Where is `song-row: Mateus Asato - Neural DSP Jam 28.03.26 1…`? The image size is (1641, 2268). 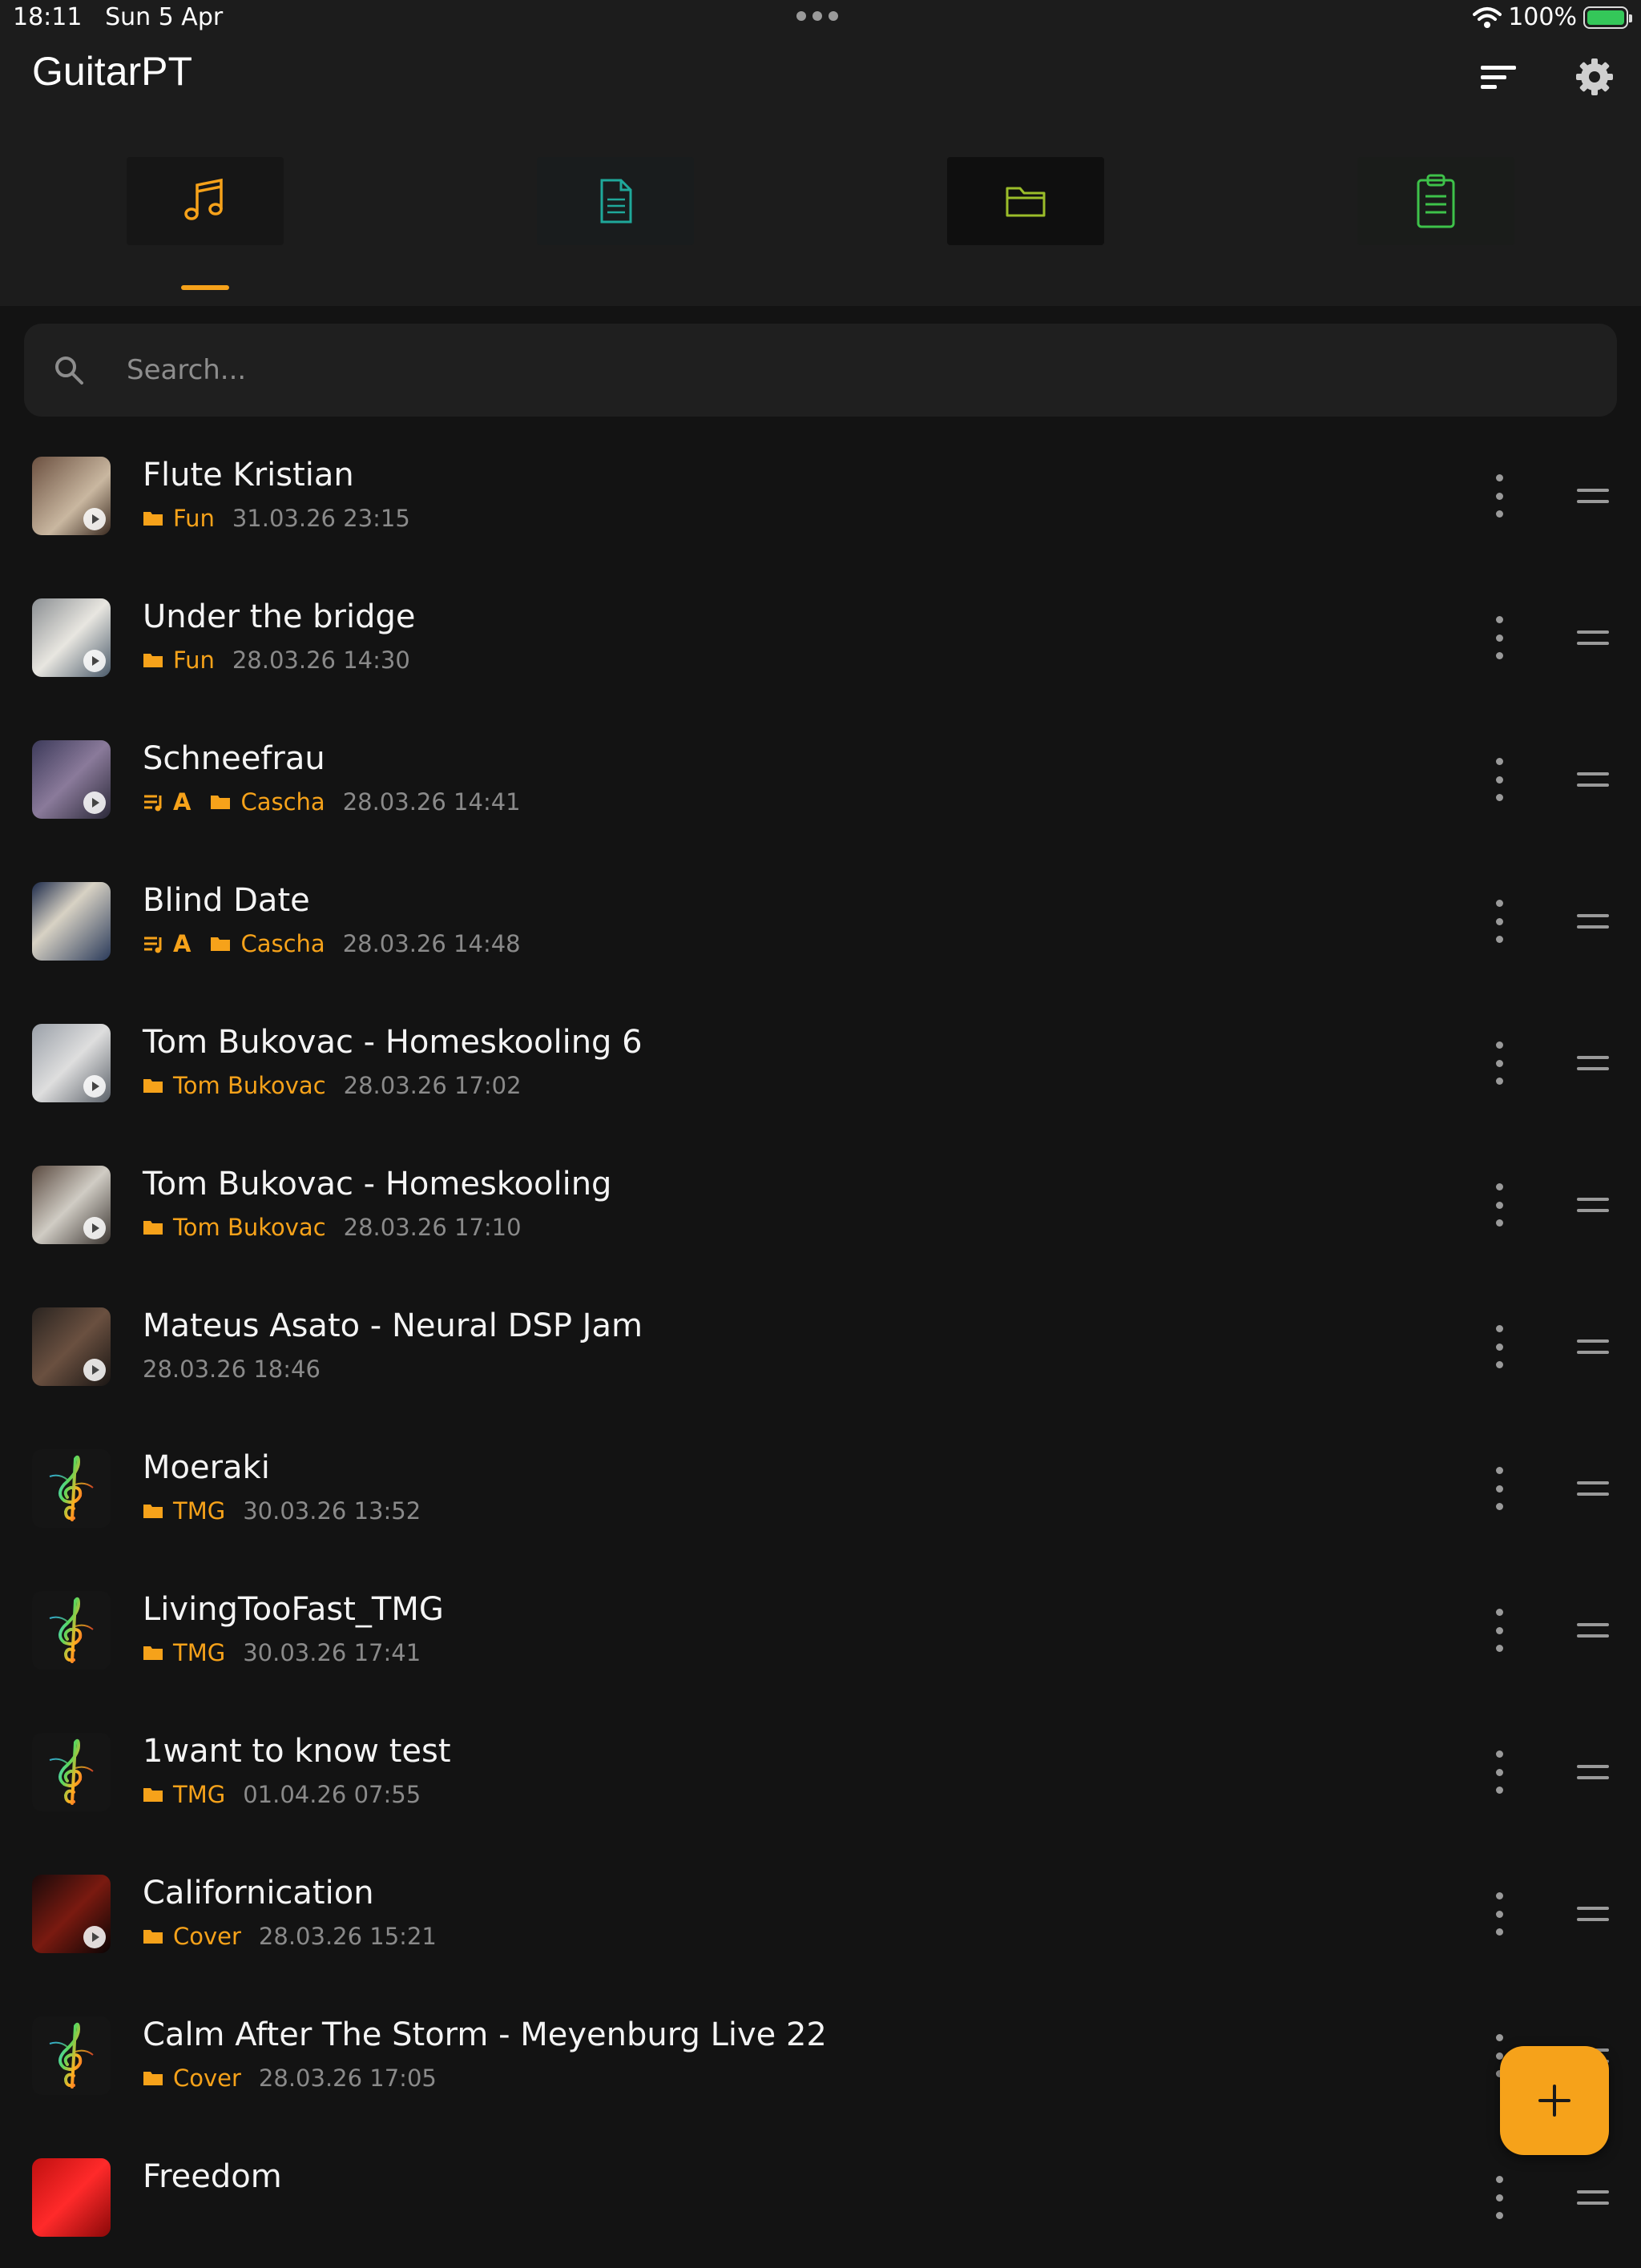 song-row: Mateus Asato - Neural DSP Jam 28.03.26 1… is located at coordinates (820, 1346).